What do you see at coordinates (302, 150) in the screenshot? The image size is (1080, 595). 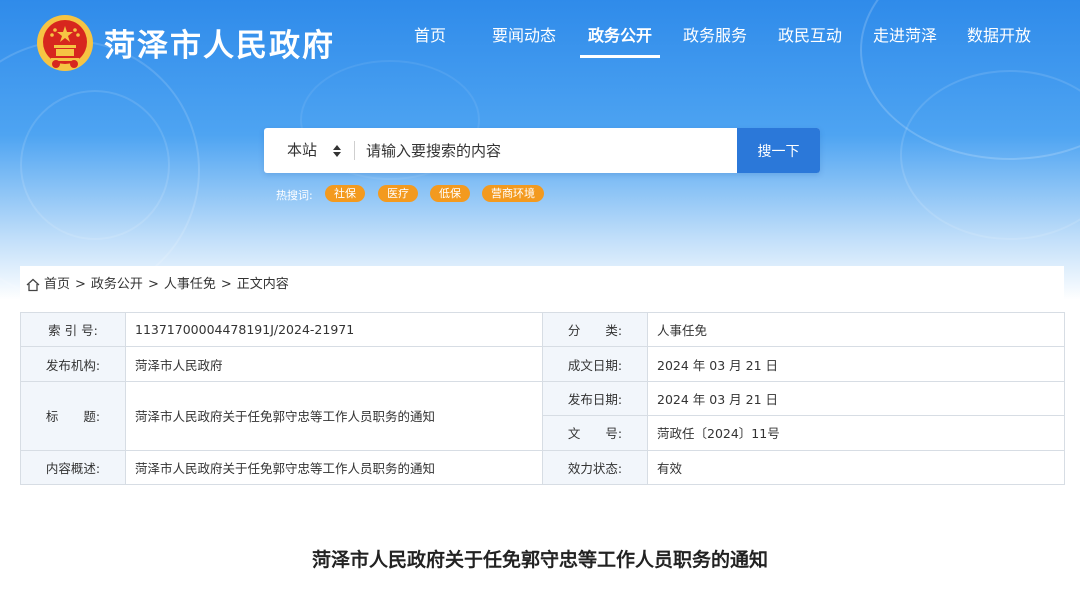 I see `search-scope-label: 本站` at bounding box center [302, 150].